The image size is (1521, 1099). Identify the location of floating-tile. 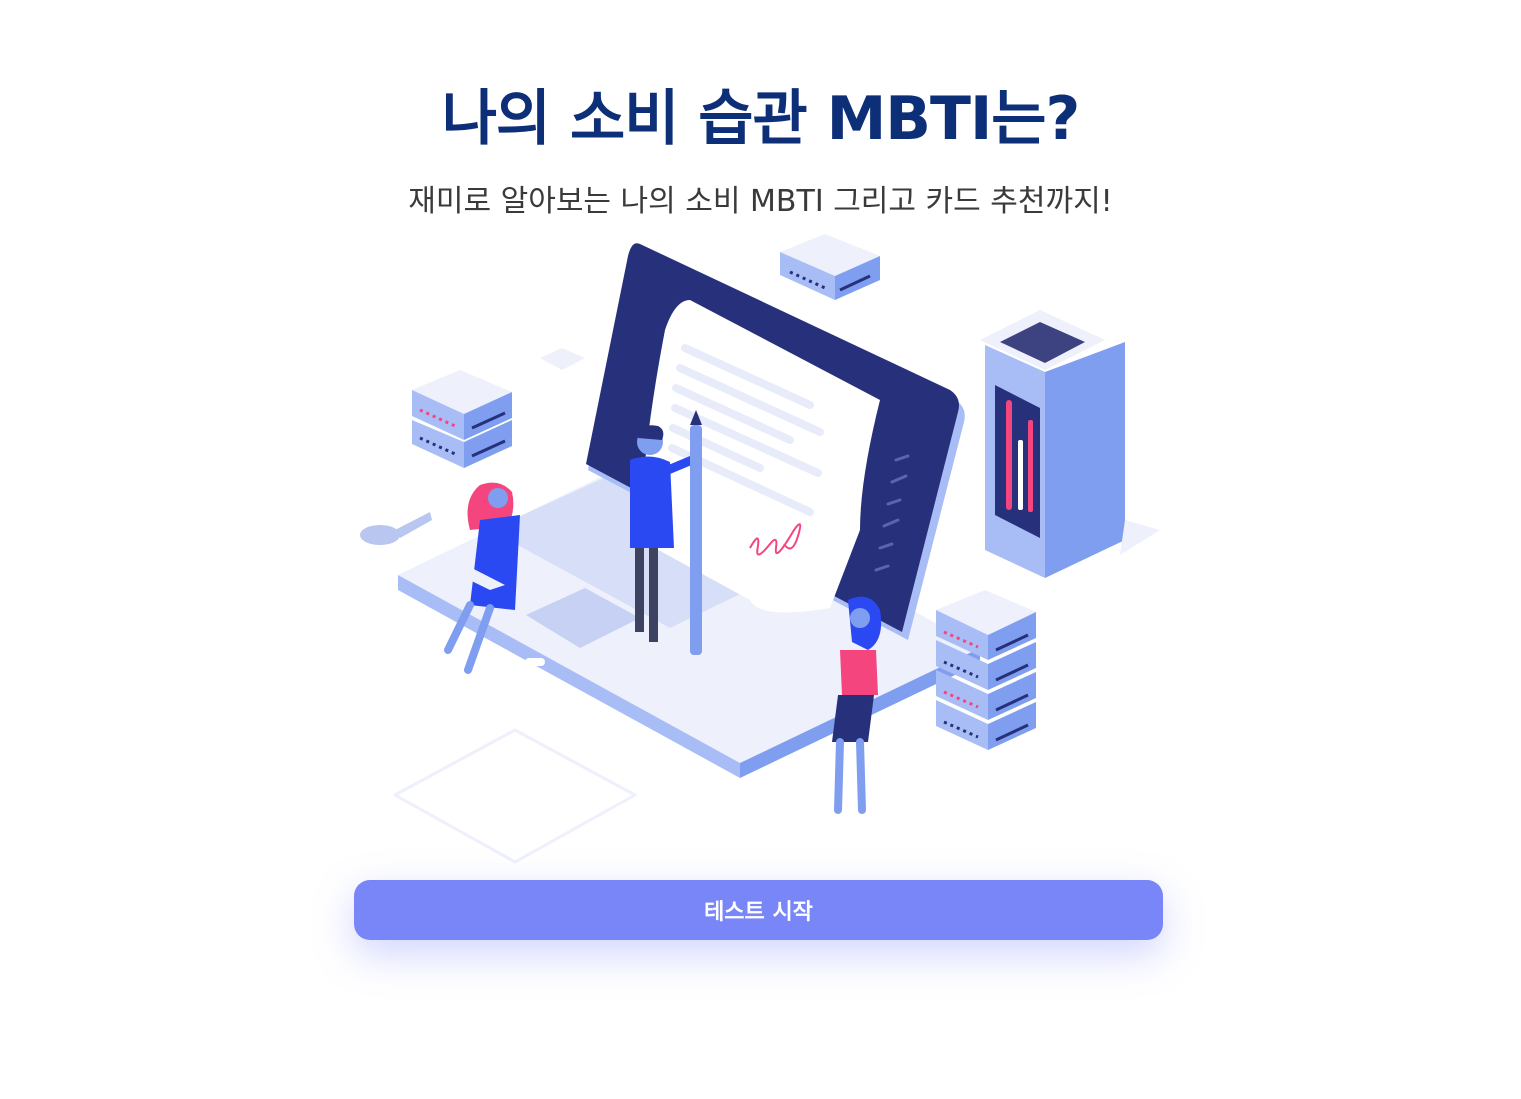
(562, 359).